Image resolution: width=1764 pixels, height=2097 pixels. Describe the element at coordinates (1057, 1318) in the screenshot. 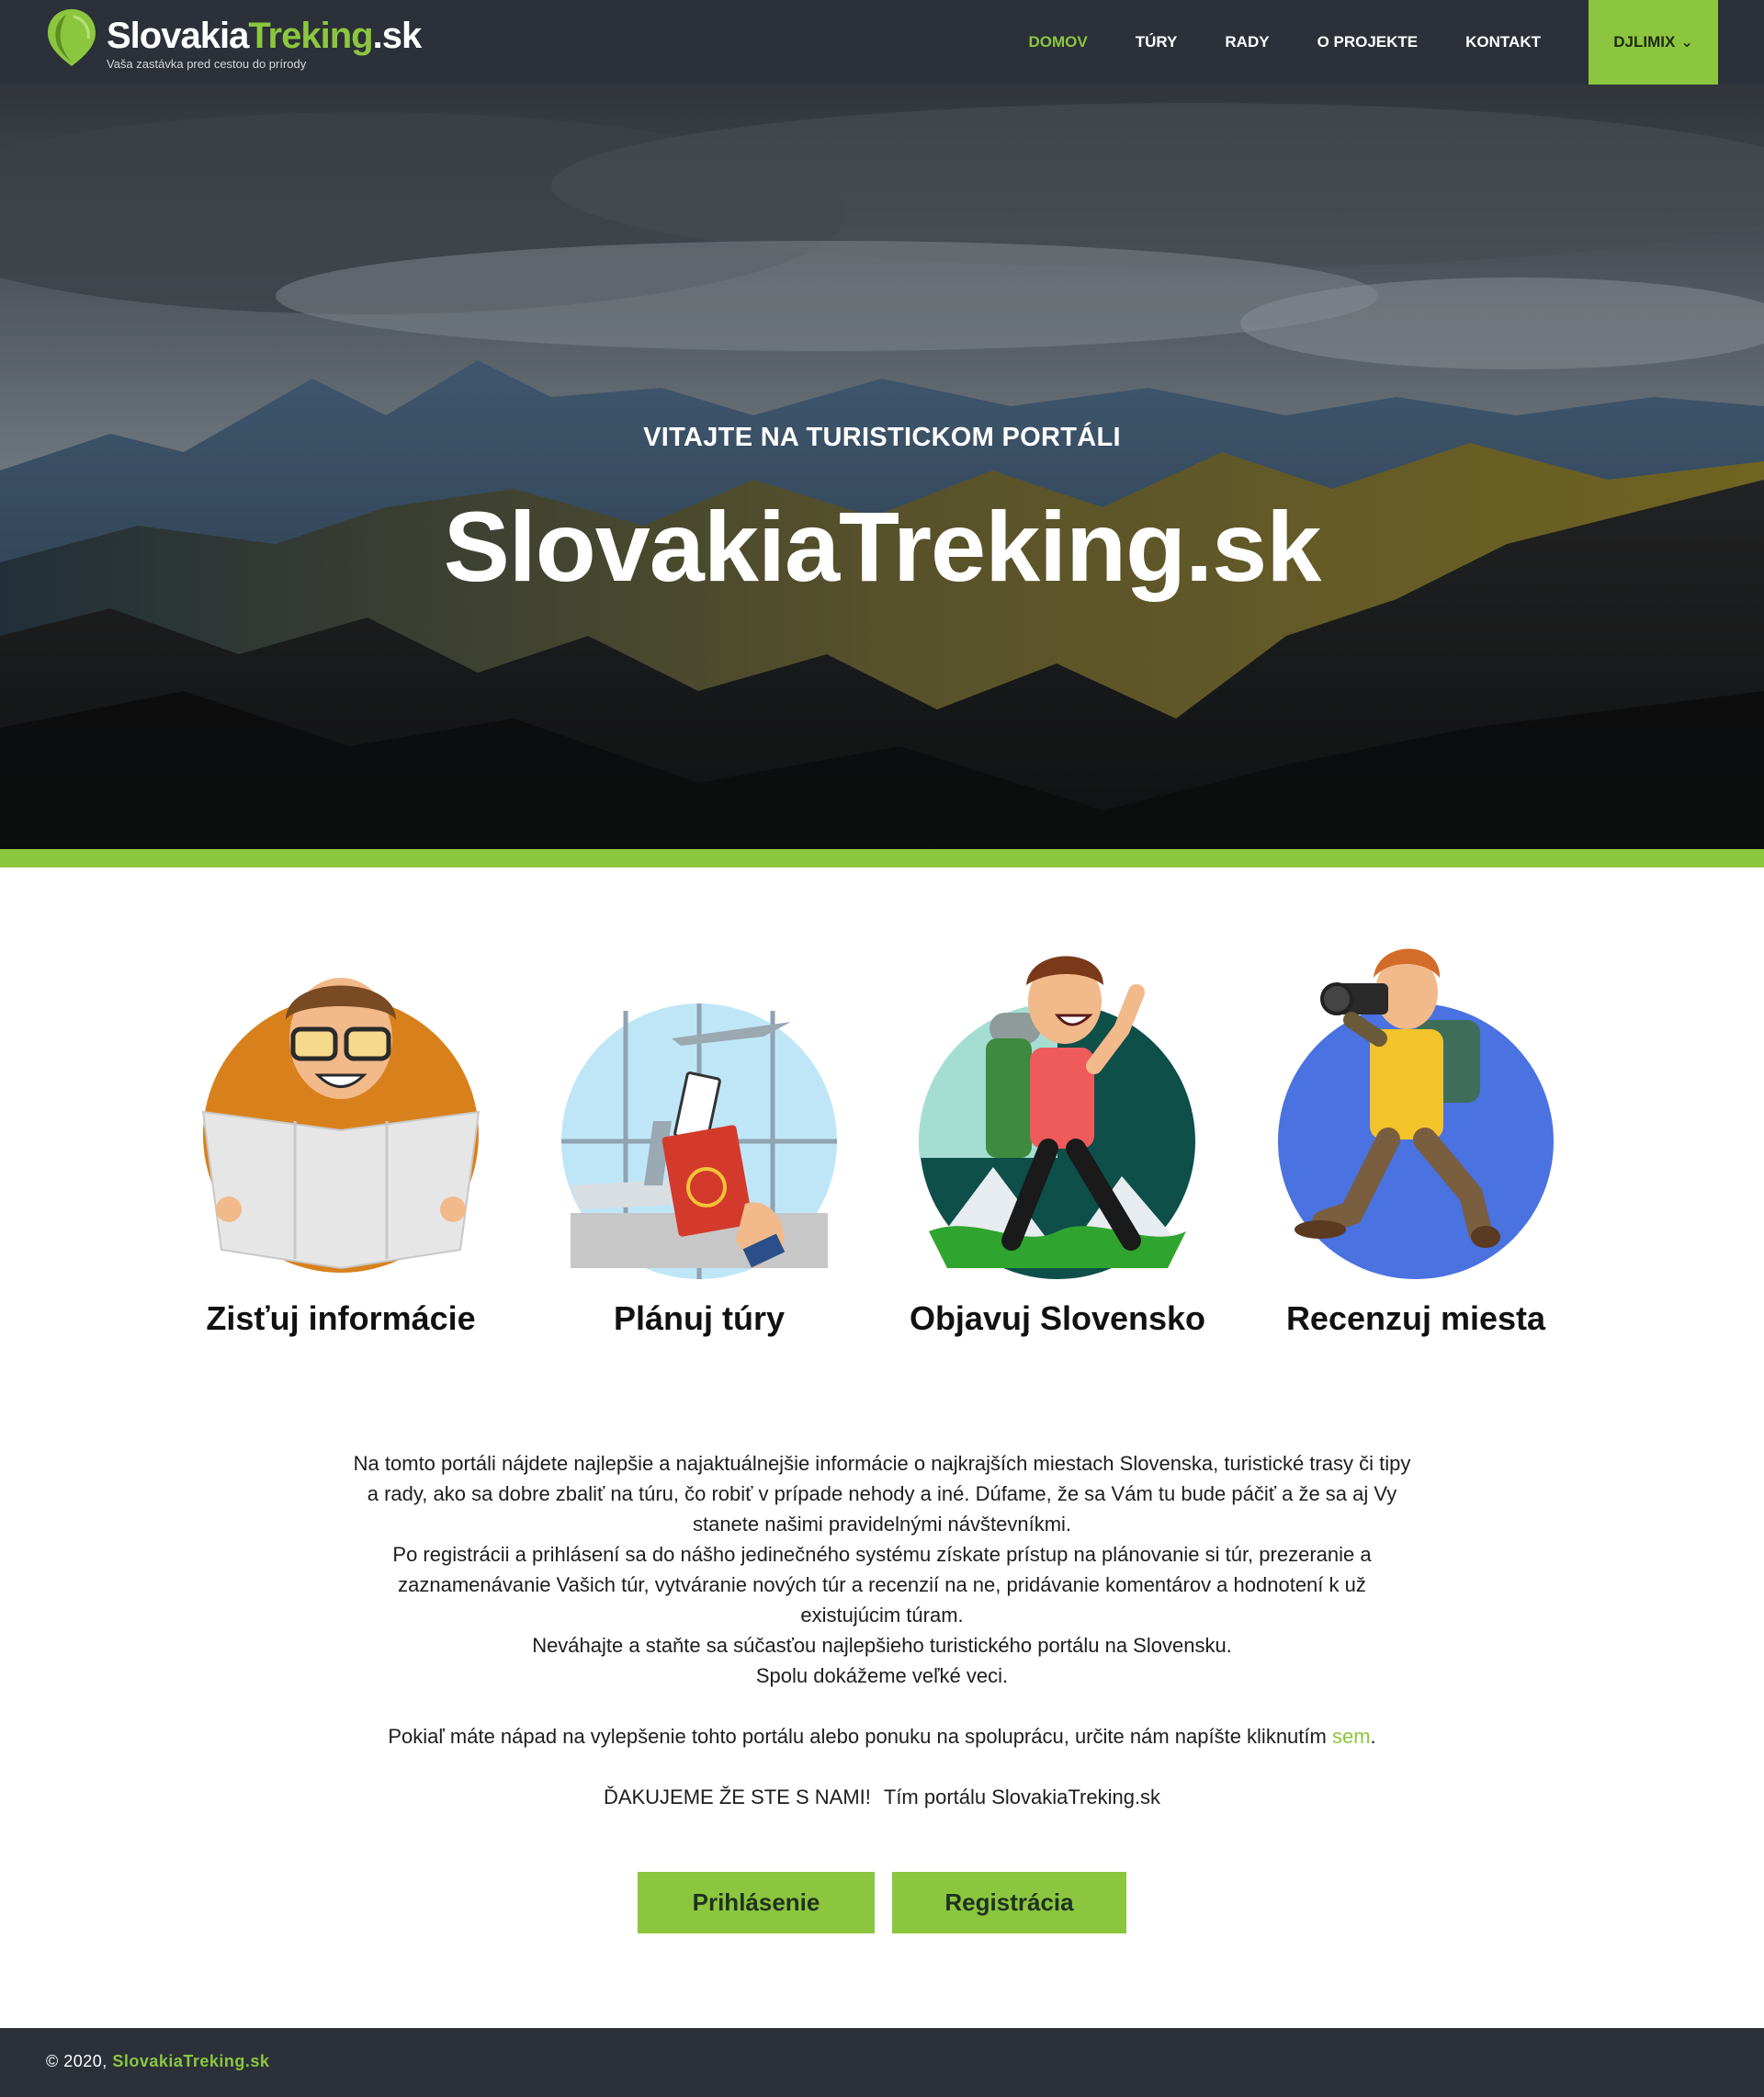

I see `feature-label: Objavuj Slovensko` at that location.